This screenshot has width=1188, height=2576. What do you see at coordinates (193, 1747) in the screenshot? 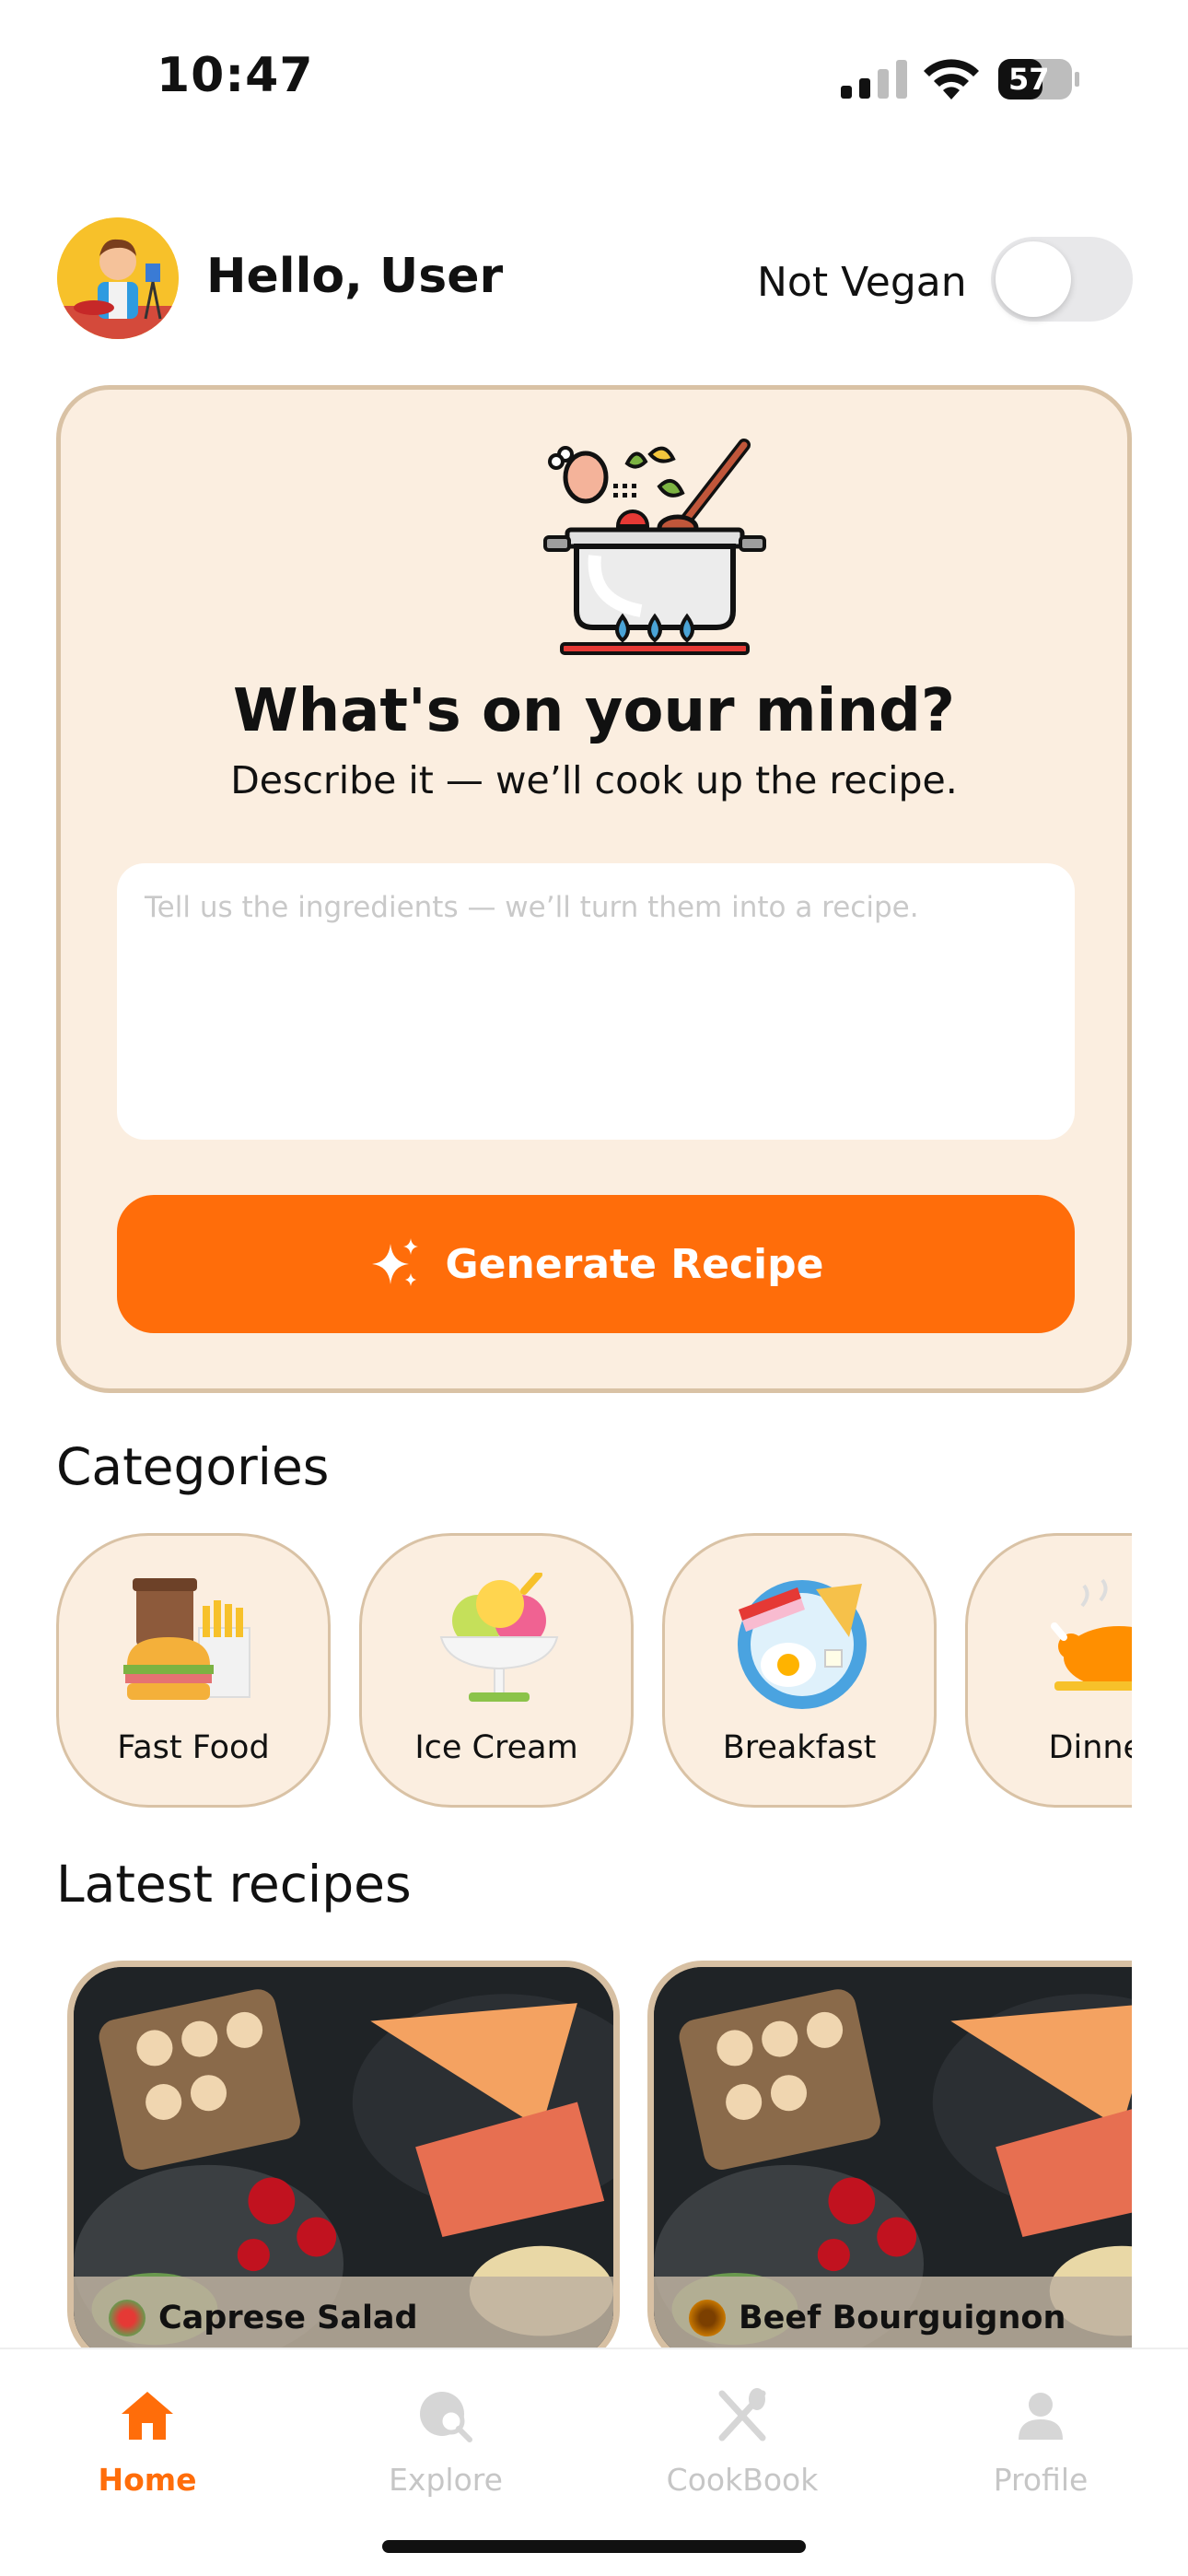
I see `category-label: Fast Food` at bounding box center [193, 1747].